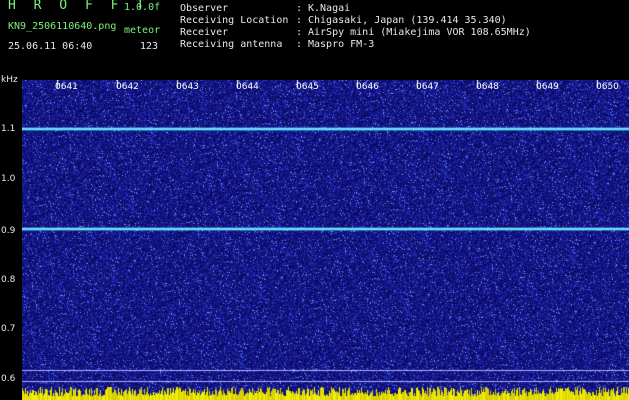 This screenshot has width=629, height=400. Describe the element at coordinates (487, 87) in the screenshot. I see `x-tick: 0648` at that location.